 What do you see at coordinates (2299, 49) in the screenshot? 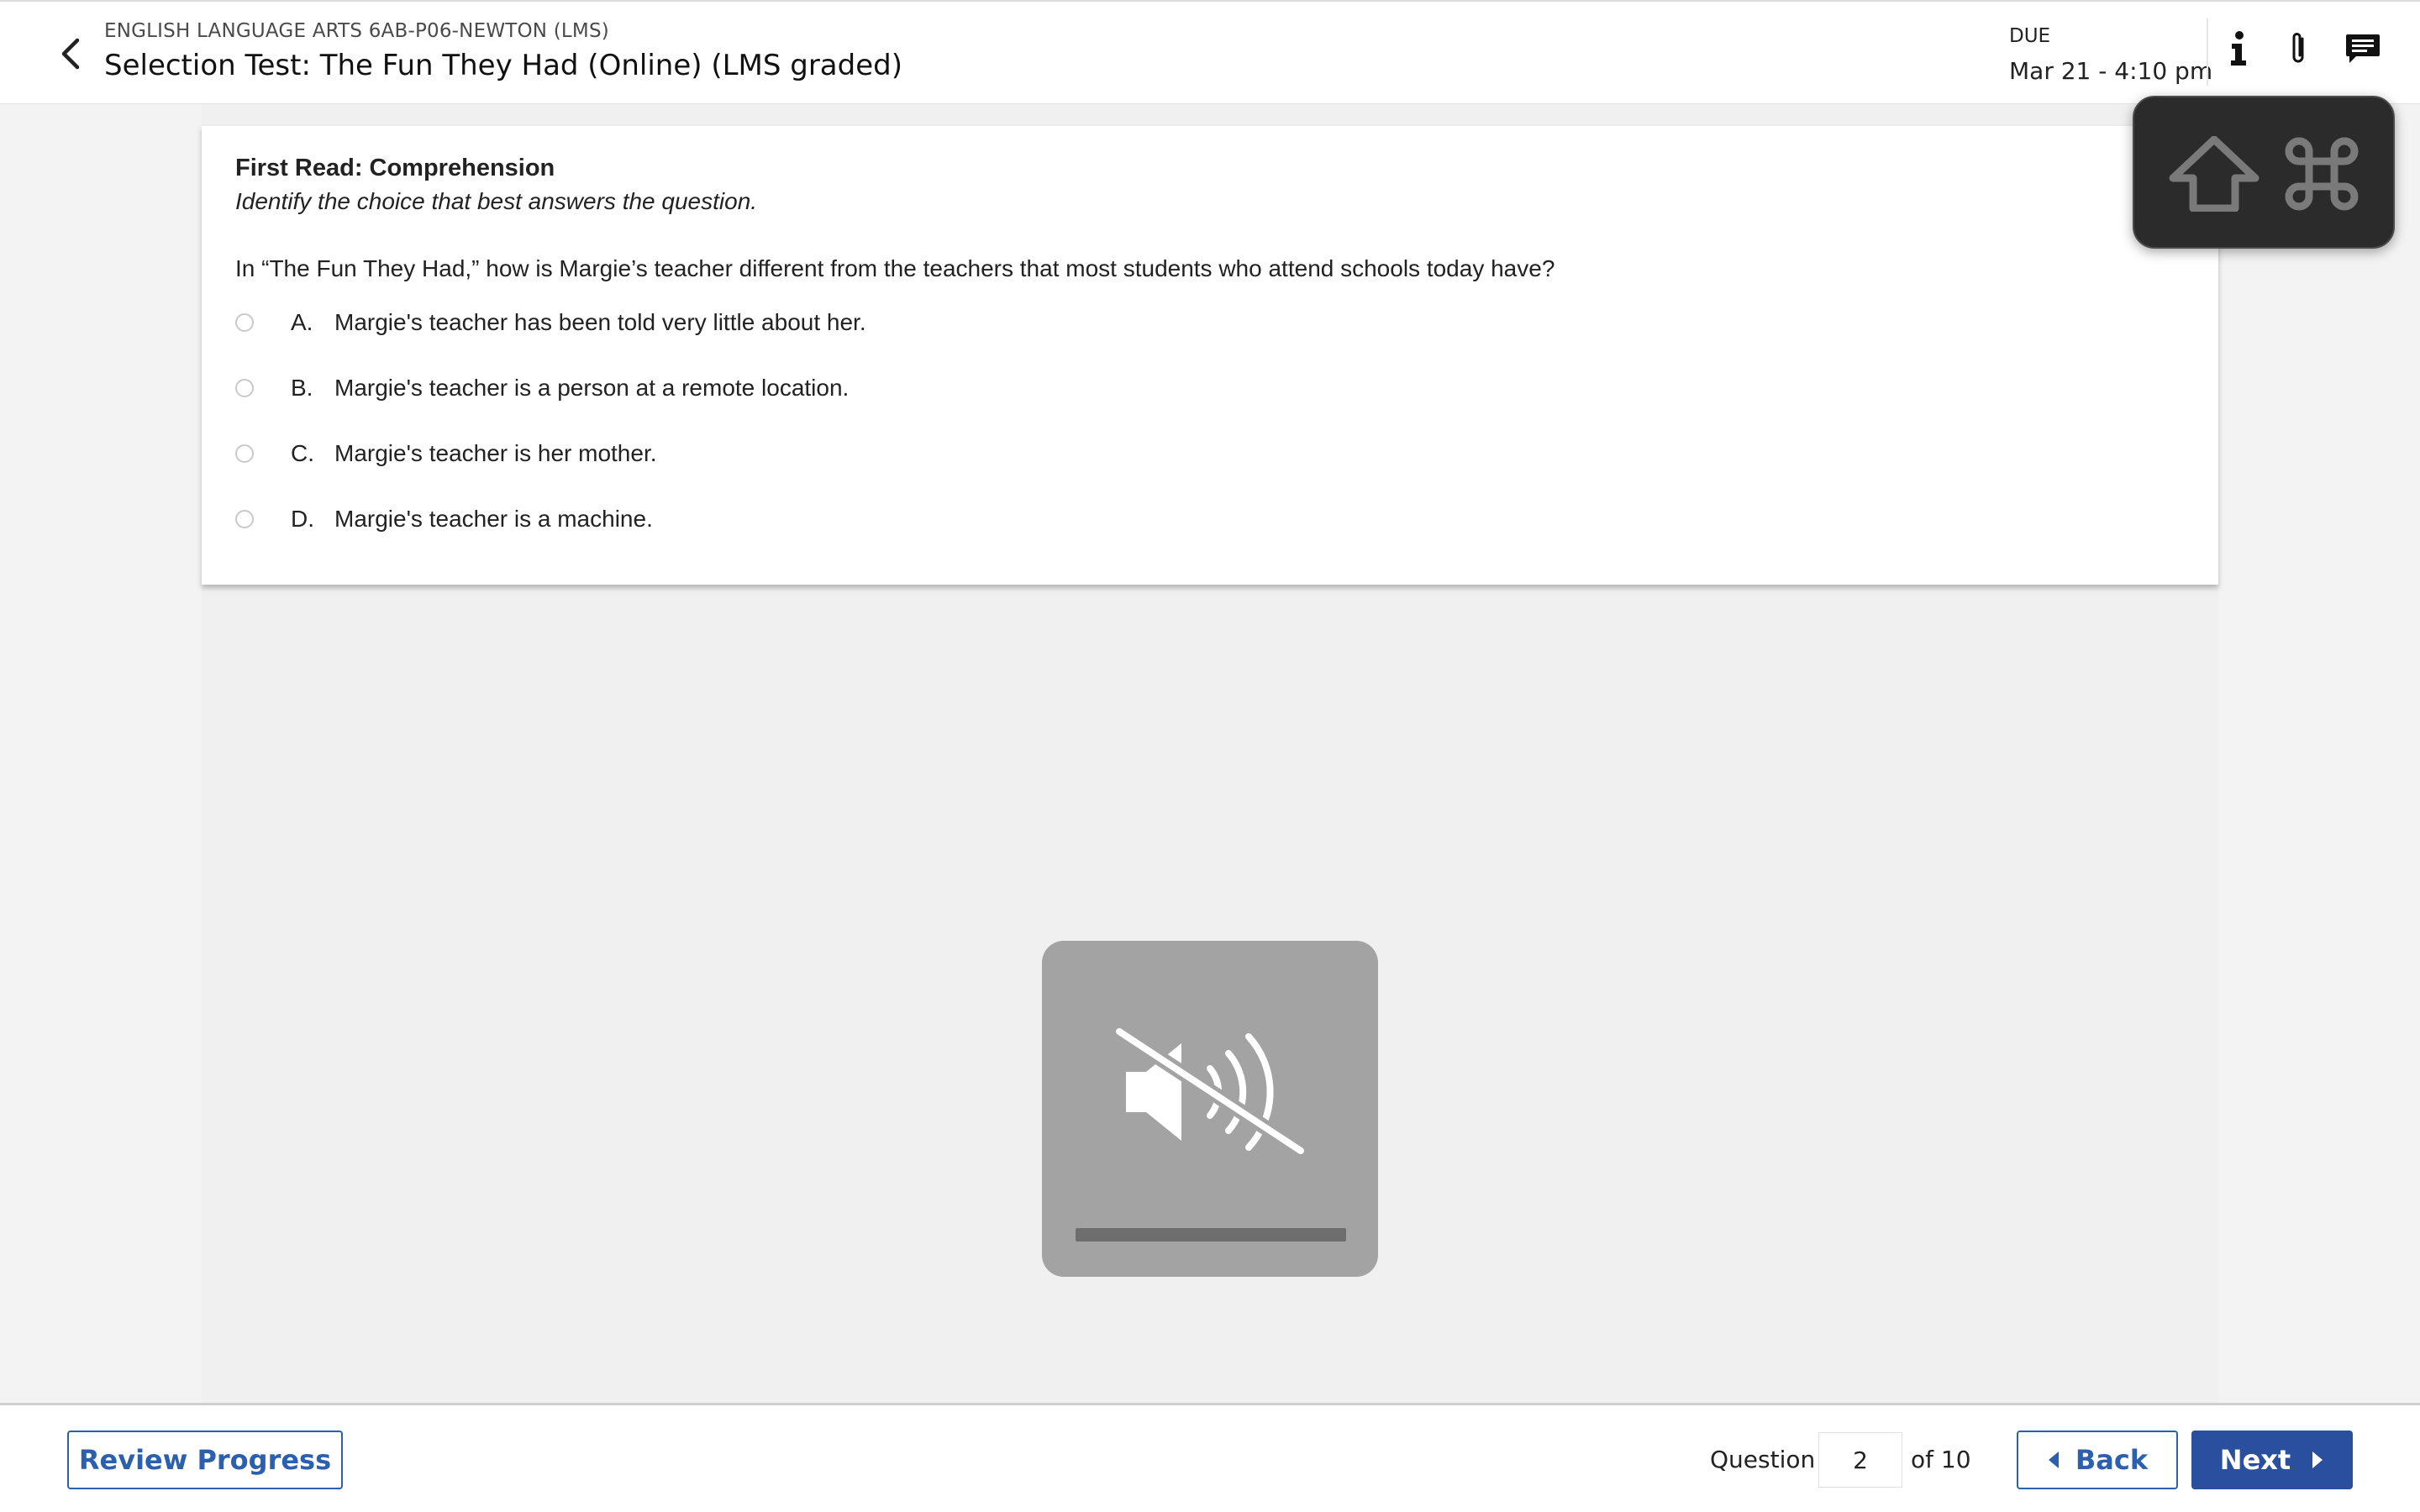
I see `paperclip-icon` at bounding box center [2299, 49].